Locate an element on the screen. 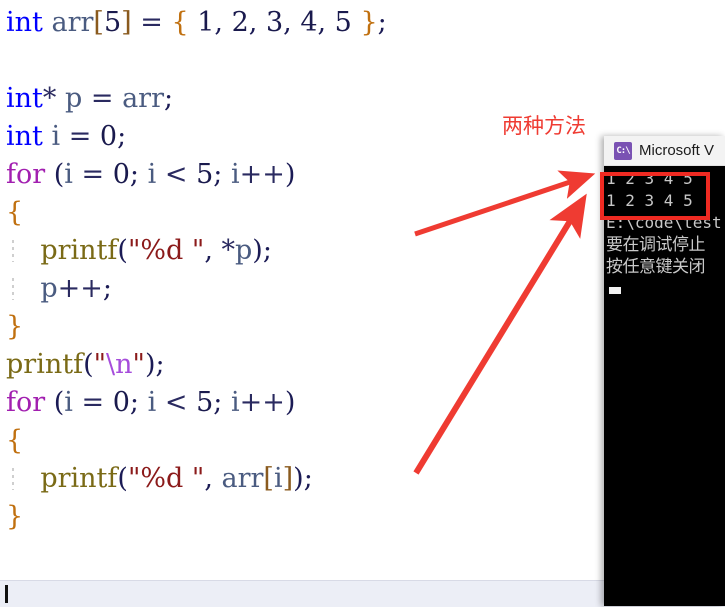  code-line is located at coordinates (362, 61).